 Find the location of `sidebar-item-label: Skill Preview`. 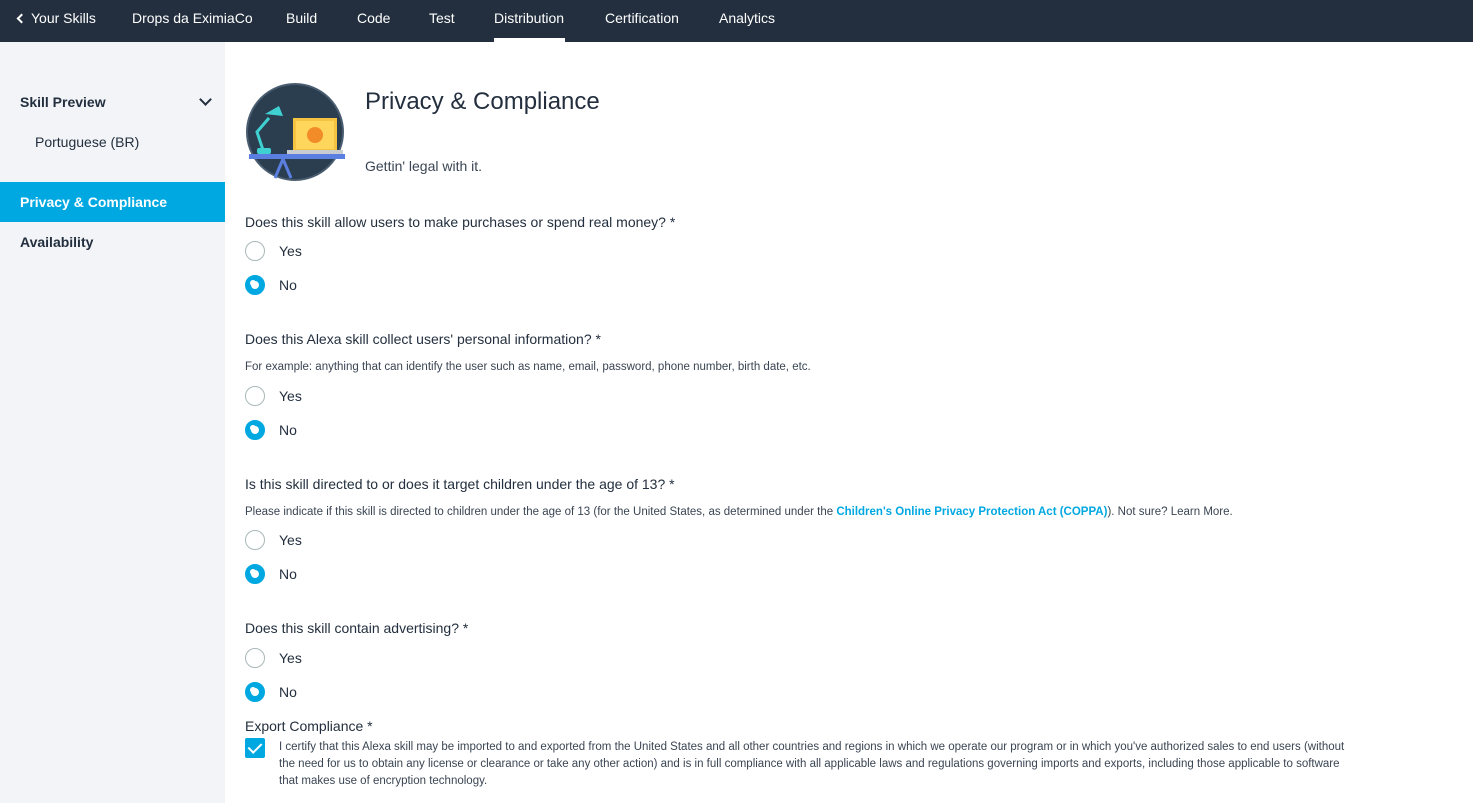

sidebar-item-label: Skill Preview is located at coordinates (63, 102).